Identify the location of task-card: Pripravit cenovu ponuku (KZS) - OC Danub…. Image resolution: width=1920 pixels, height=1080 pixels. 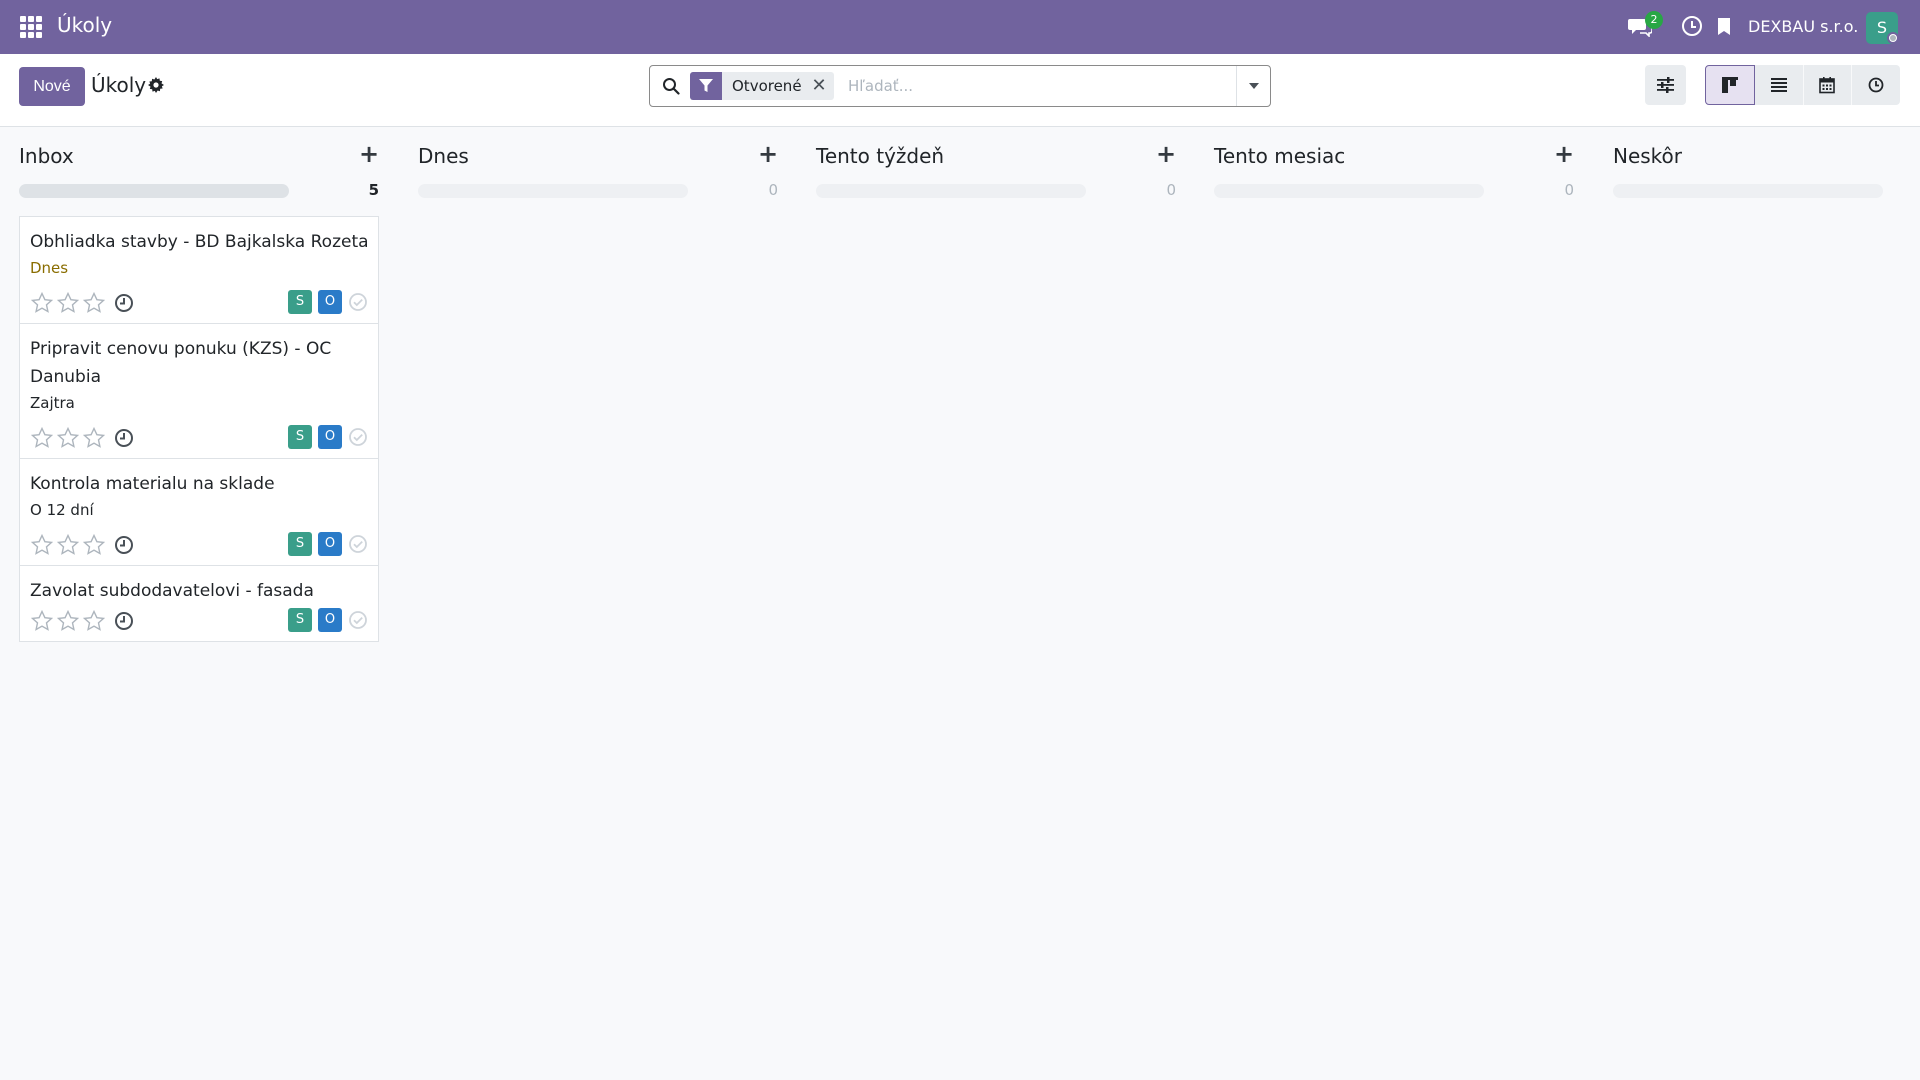
(199, 391).